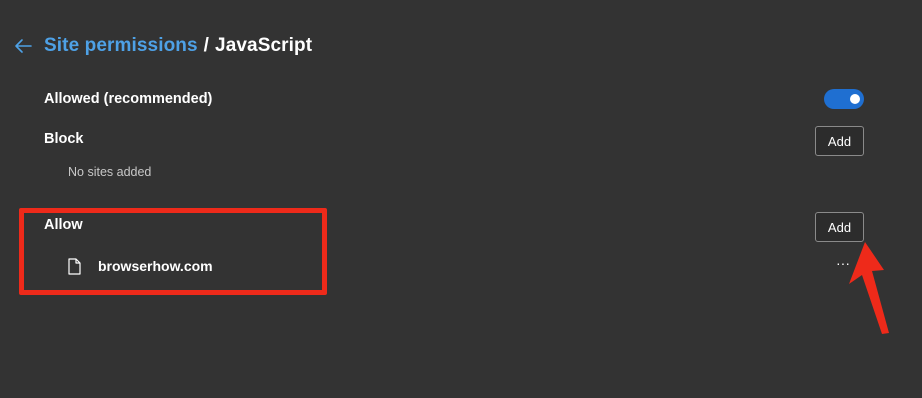 The width and height of the screenshot is (922, 398). Describe the element at coordinates (63, 225) in the screenshot. I see `allow-label: Allow` at that location.